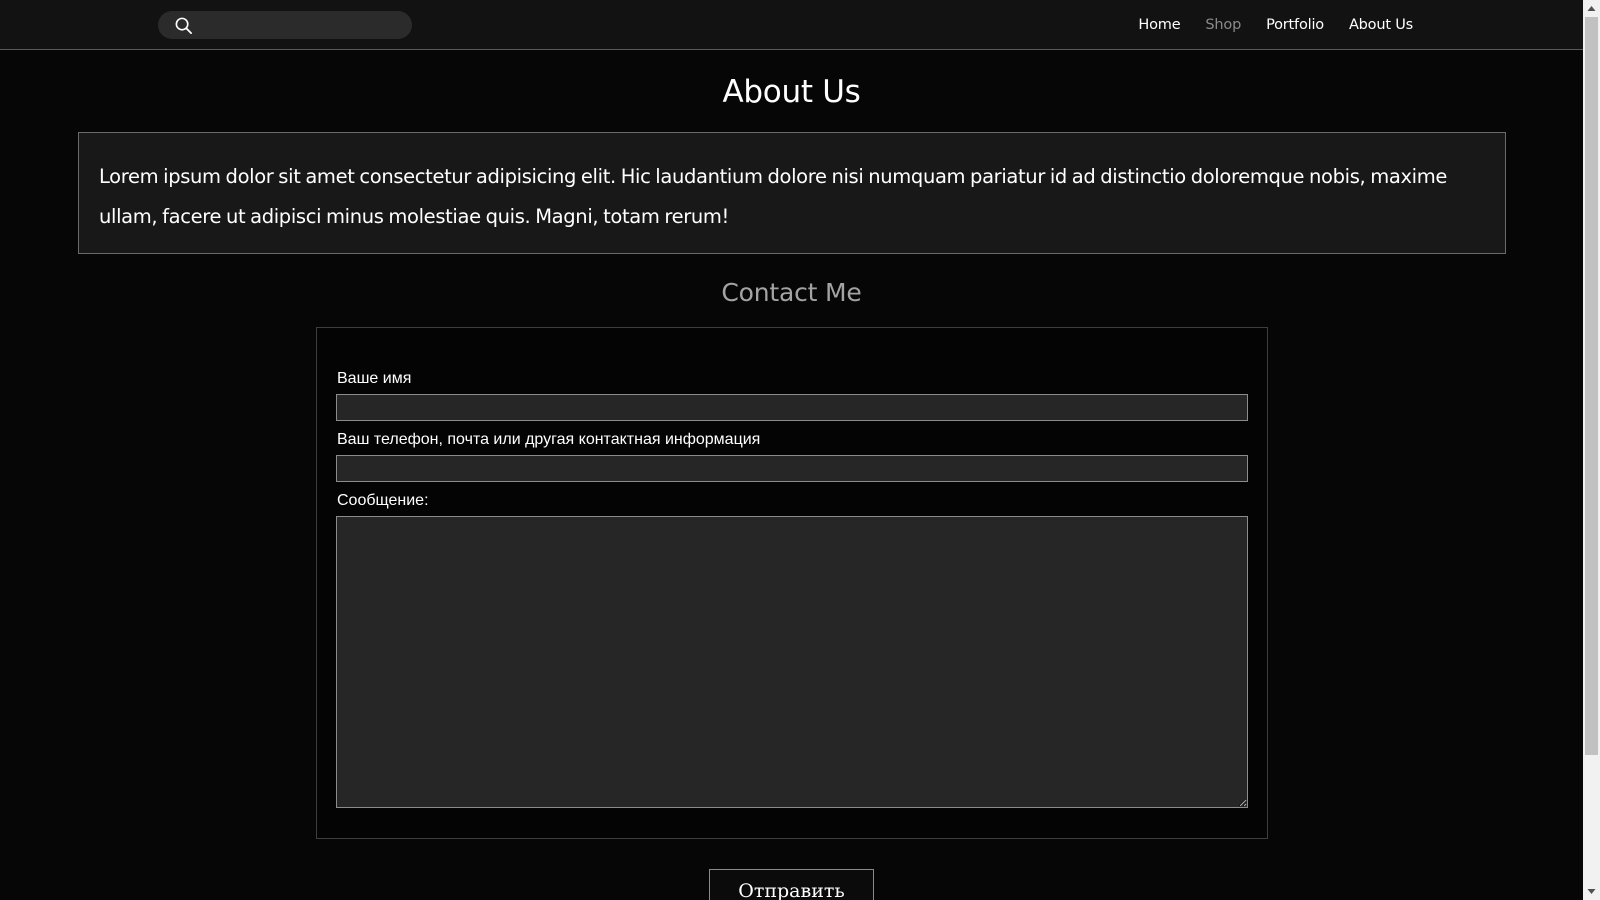 Image resolution: width=1600 pixels, height=900 pixels. Describe the element at coordinates (1591, 386) in the screenshot. I see `scroll-thumb` at that location.